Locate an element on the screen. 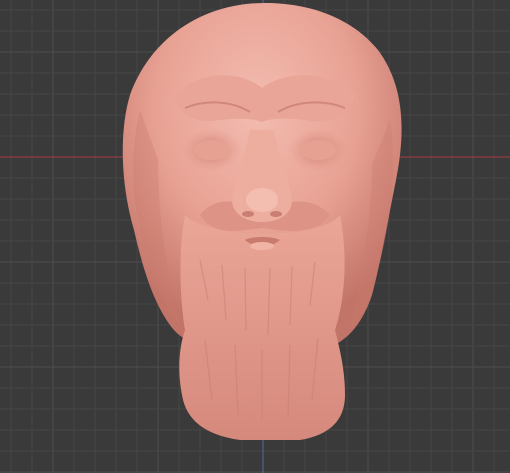  left-eye is located at coordinates (212, 150).